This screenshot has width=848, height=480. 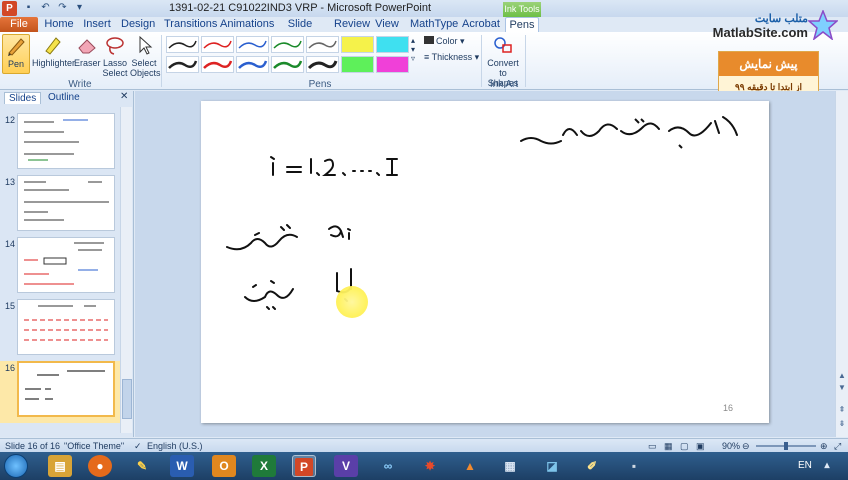 I want to click on paint-app-icon: ◪, so click(x=552, y=466).